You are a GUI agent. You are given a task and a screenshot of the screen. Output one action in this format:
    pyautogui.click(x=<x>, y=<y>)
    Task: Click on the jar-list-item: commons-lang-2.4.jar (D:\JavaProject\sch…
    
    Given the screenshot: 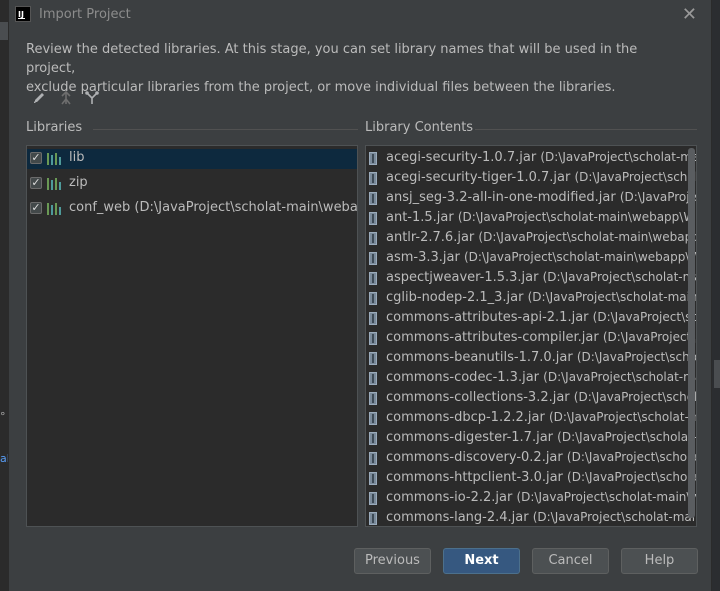 What is the action you would take?
    pyautogui.click(x=531, y=517)
    